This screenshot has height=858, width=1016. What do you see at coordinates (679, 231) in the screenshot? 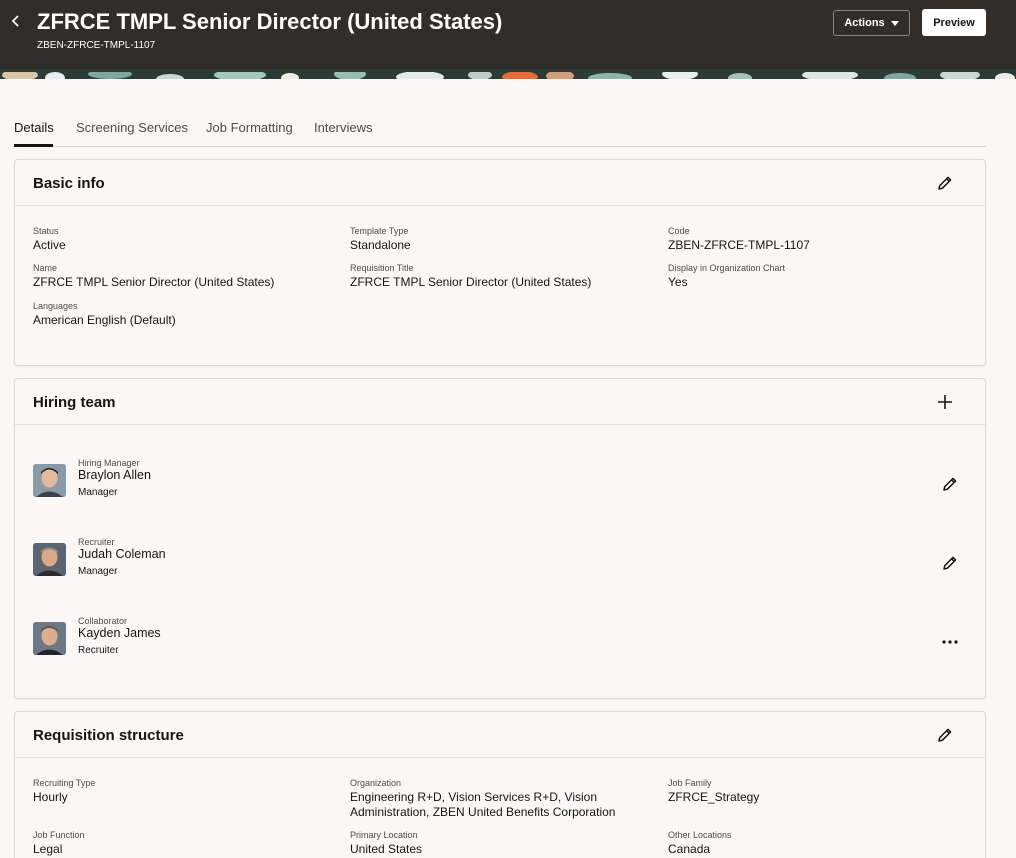
I see `field-label: Code` at bounding box center [679, 231].